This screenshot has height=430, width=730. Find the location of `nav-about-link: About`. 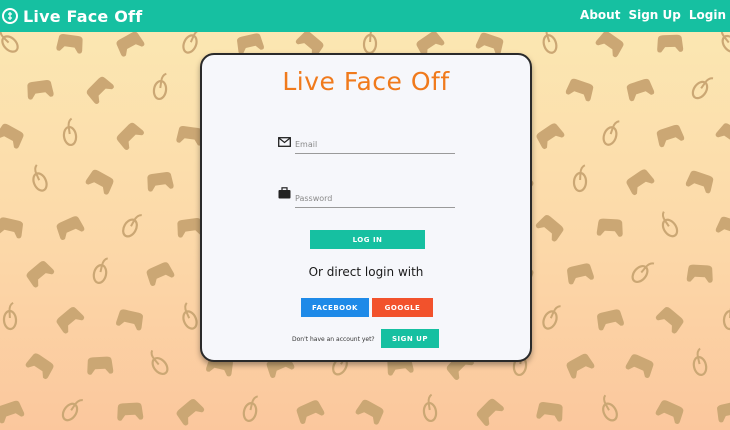

nav-about-link: About is located at coordinates (600, 15).